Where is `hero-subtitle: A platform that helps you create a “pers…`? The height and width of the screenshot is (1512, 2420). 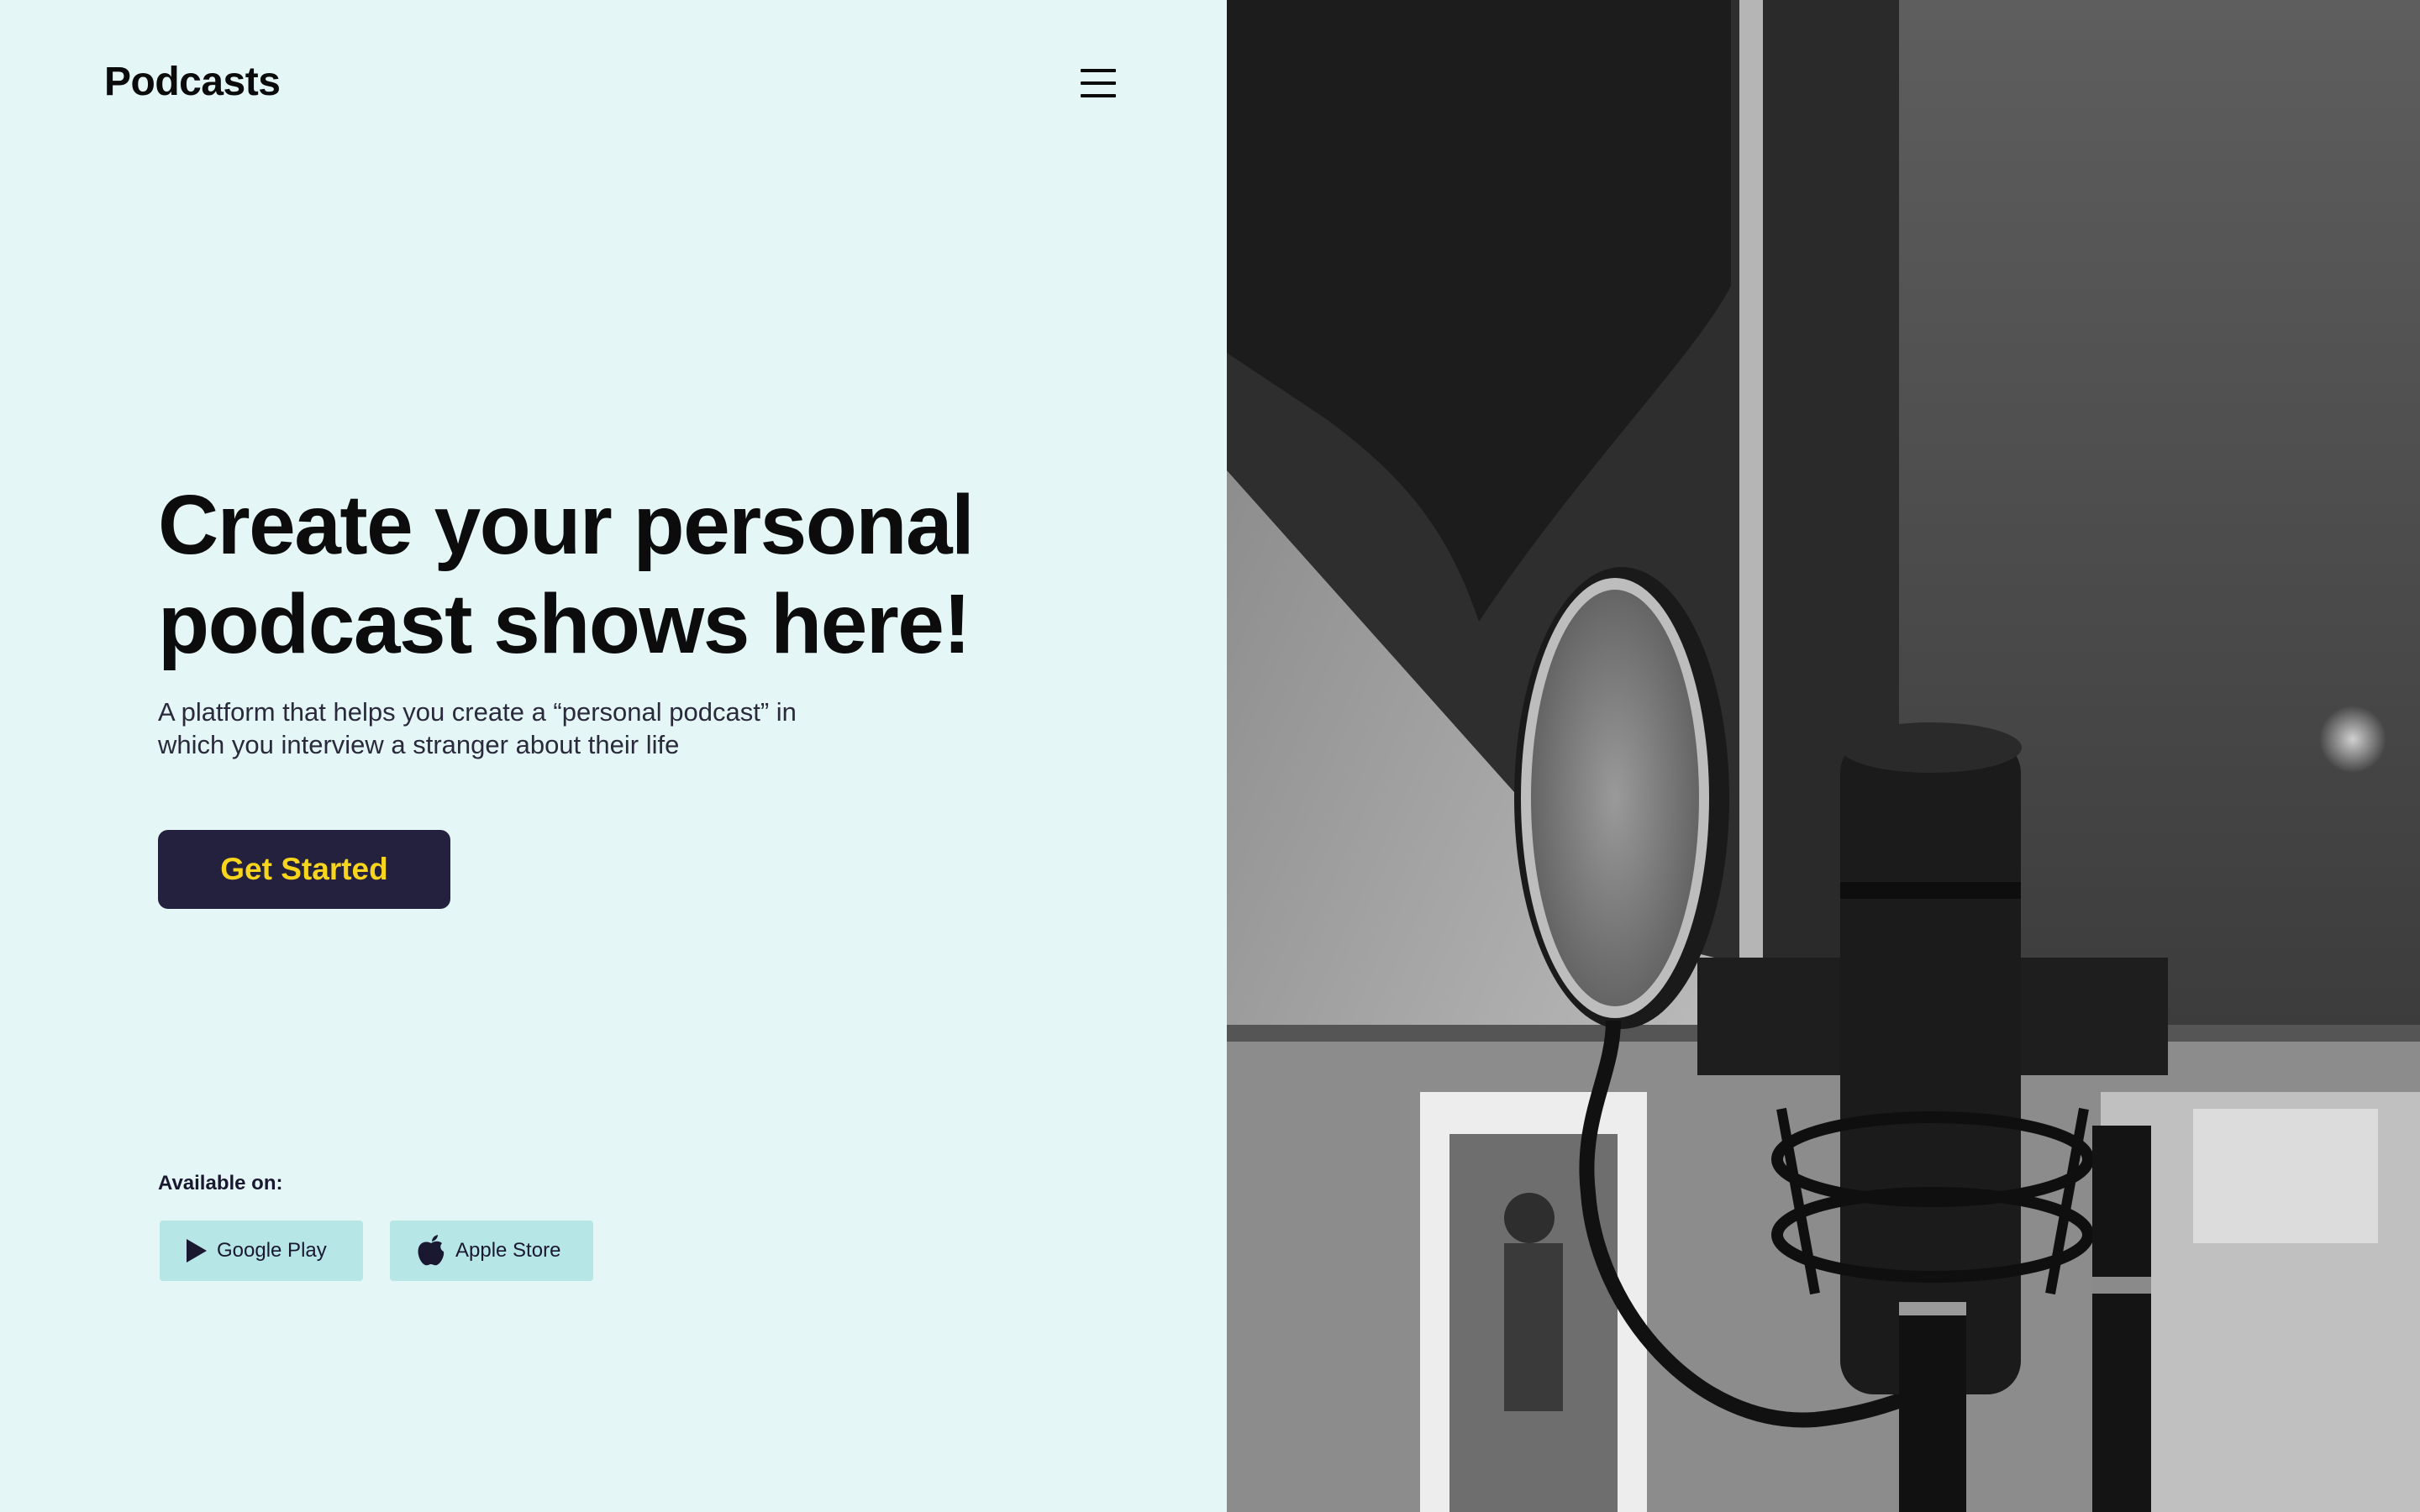
hero-subtitle: A platform that helps you create a “pers… is located at coordinates (478, 728).